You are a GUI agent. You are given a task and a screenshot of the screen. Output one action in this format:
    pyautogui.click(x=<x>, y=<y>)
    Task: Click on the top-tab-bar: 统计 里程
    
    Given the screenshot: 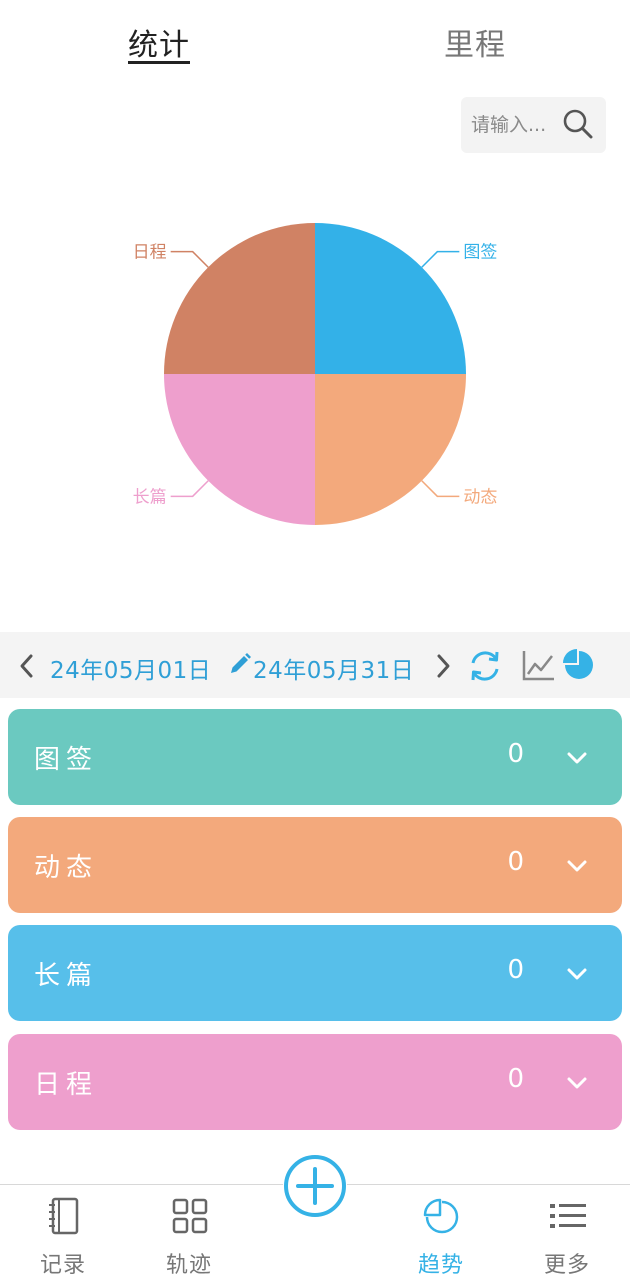 What is the action you would take?
    pyautogui.click(x=315, y=41)
    